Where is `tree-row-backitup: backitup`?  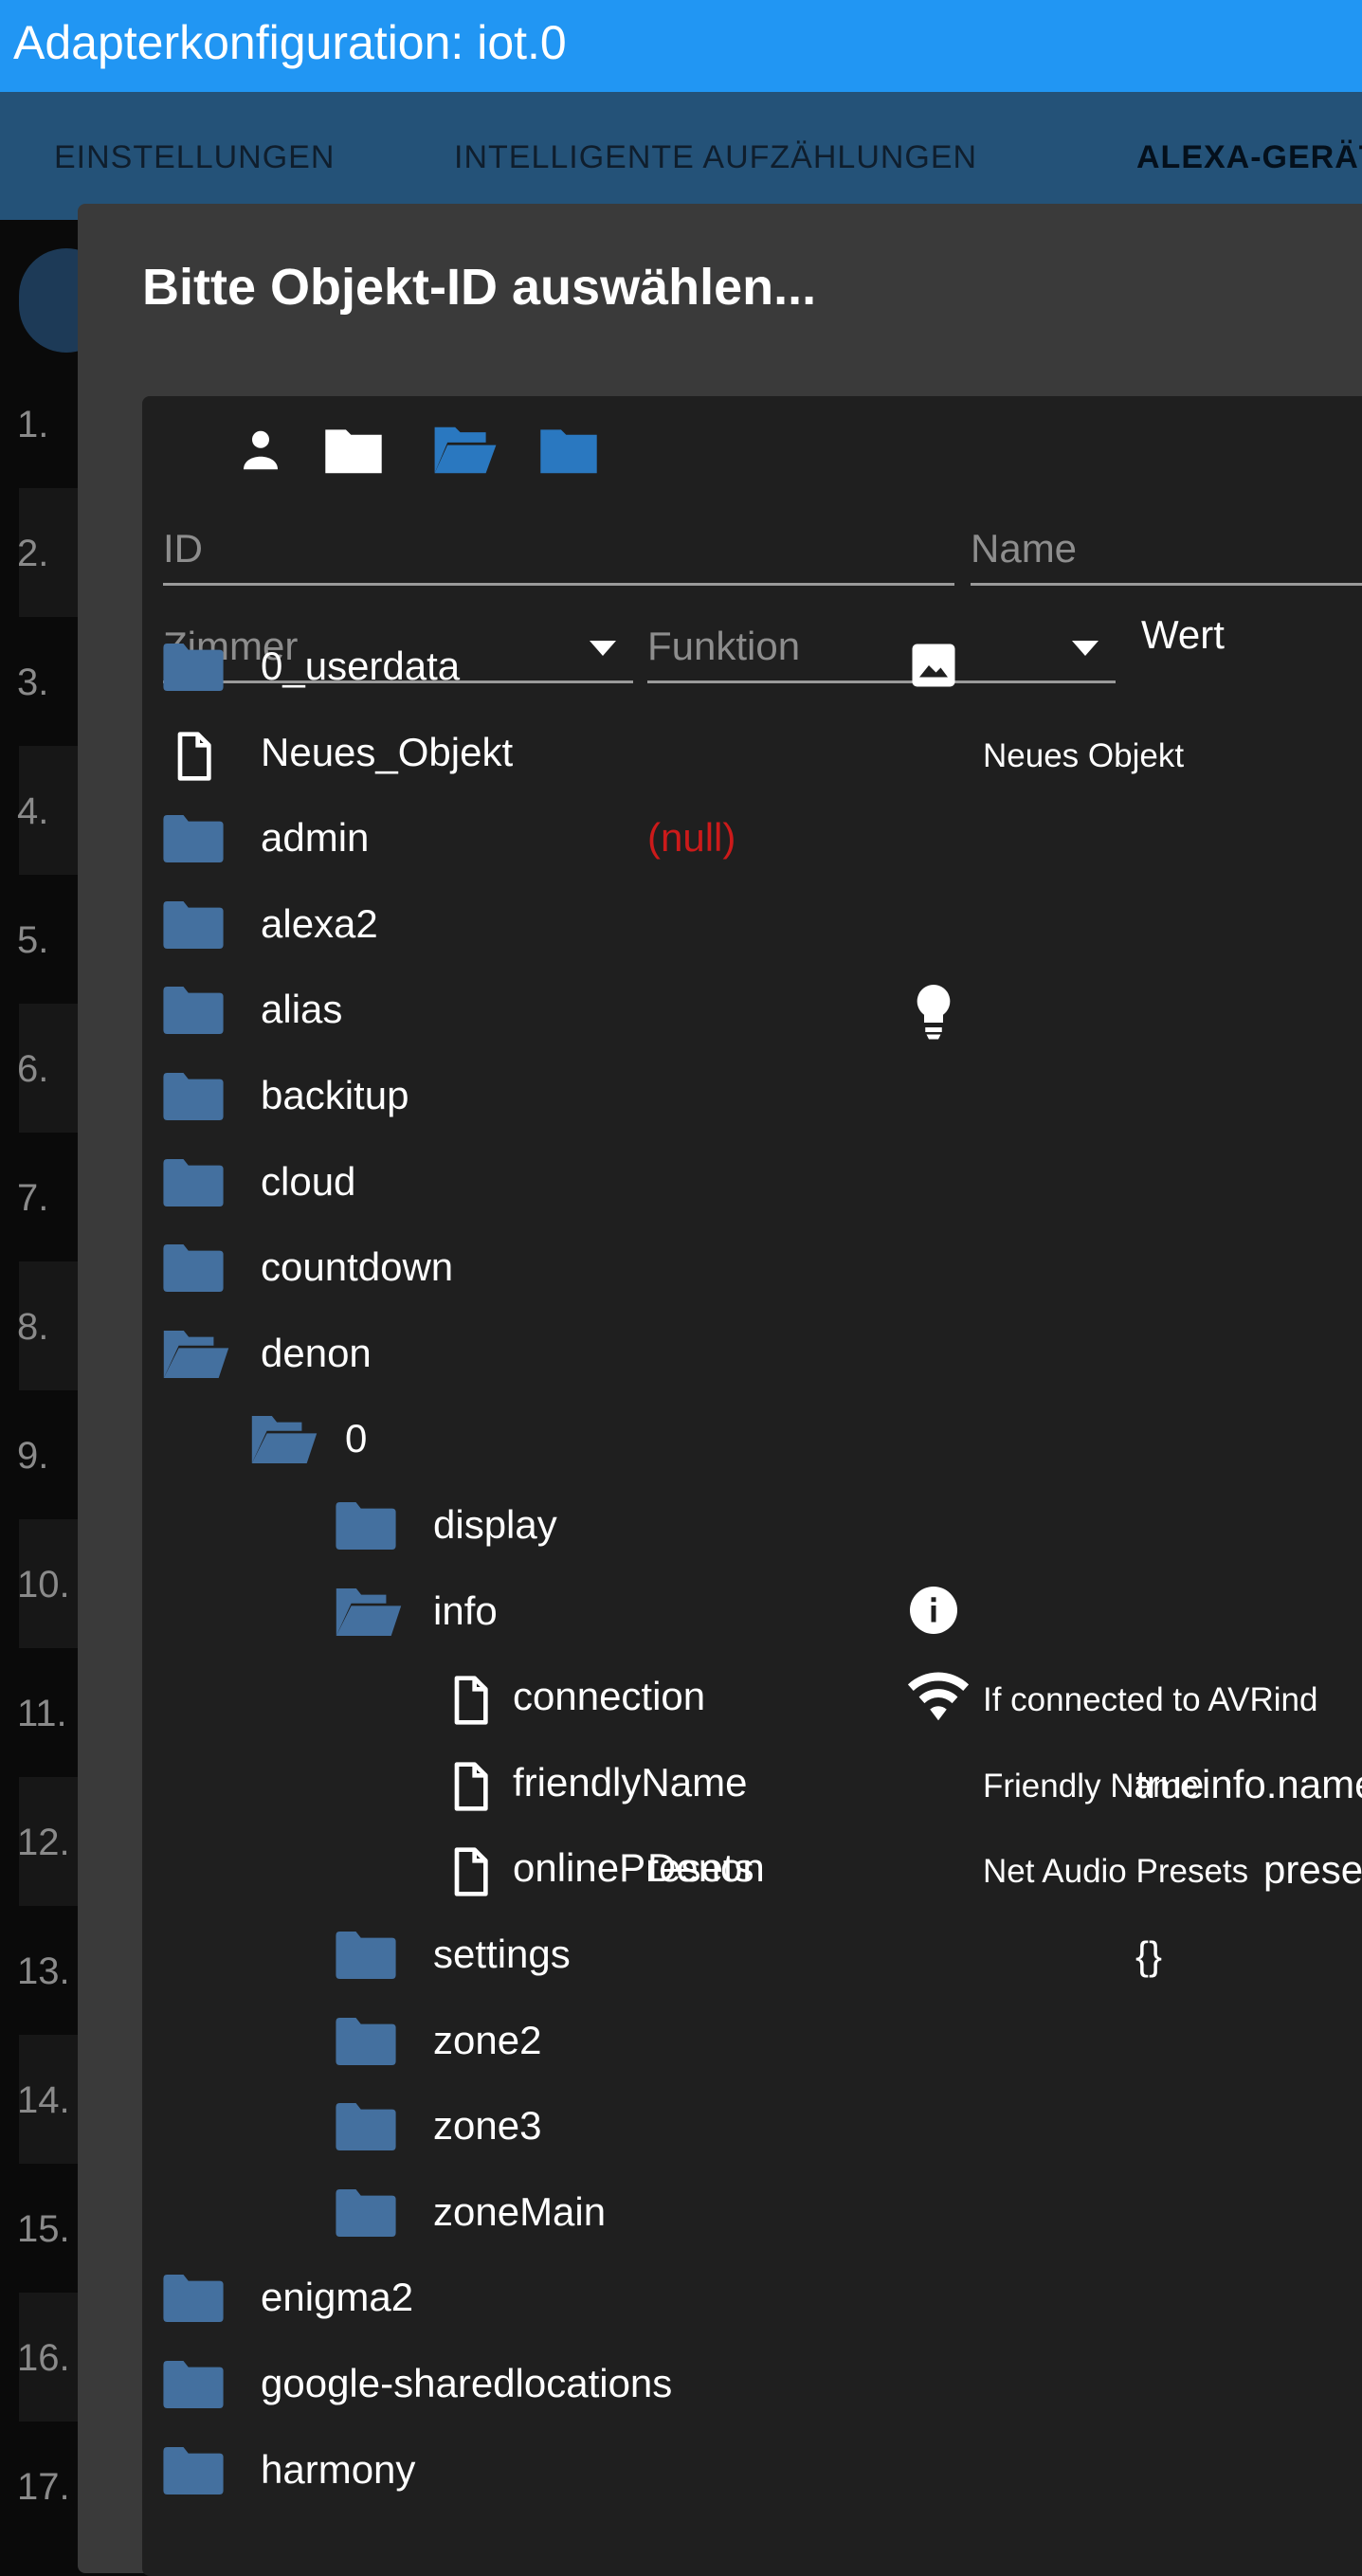 tree-row-backitup: backitup is located at coordinates (752, 1094).